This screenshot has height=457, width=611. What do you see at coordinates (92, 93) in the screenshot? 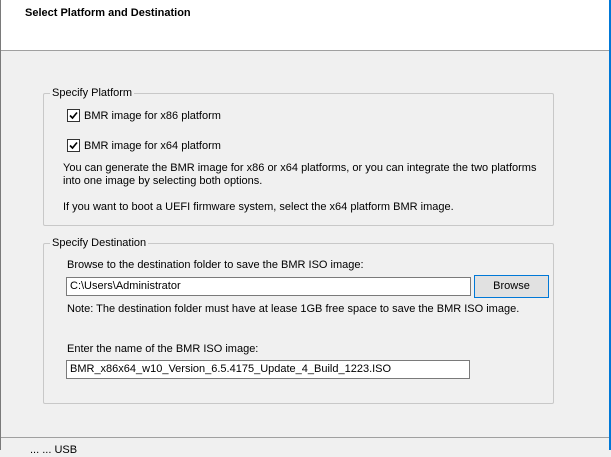
I see `specify-platform-legend: Specify Platform` at bounding box center [92, 93].